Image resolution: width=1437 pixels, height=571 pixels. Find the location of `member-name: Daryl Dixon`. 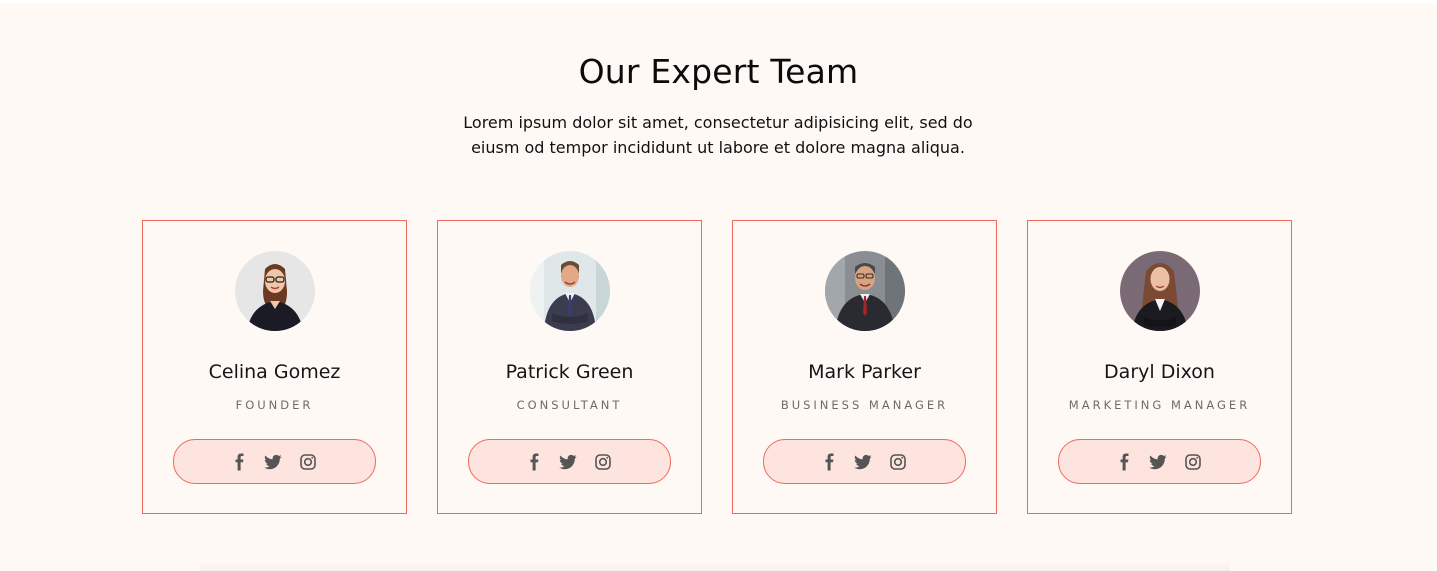

member-name: Daryl Dixon is located at coordinates (1159, 372).